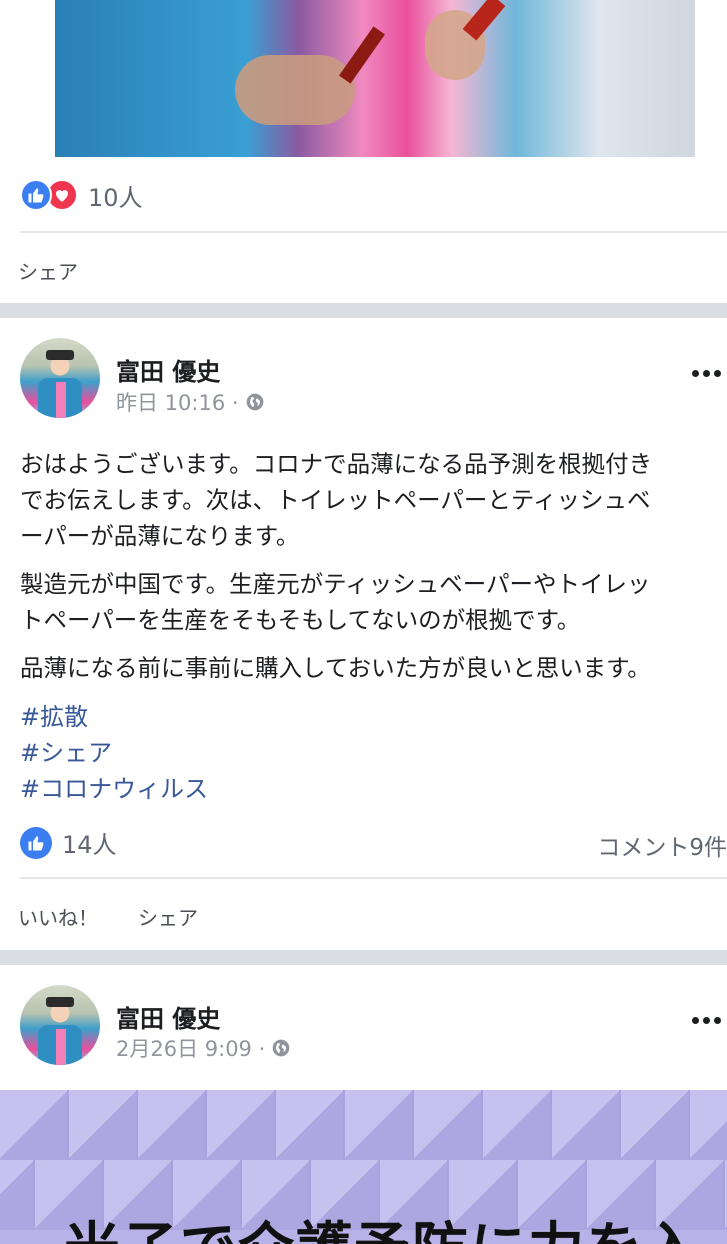 The width and height of the screenshot is (727, 1244). Describe the element at coordinates (375, 78) in the screenshot. I see `previous-post-photo` at that location.